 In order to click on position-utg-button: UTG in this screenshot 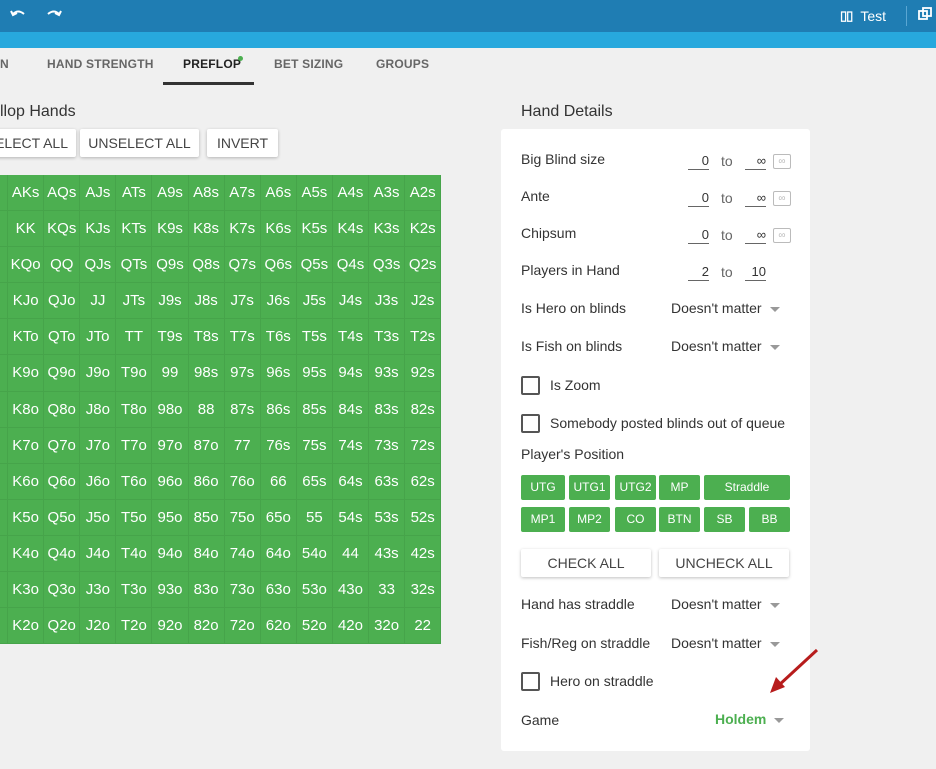, I will do `click(543, 487)`.